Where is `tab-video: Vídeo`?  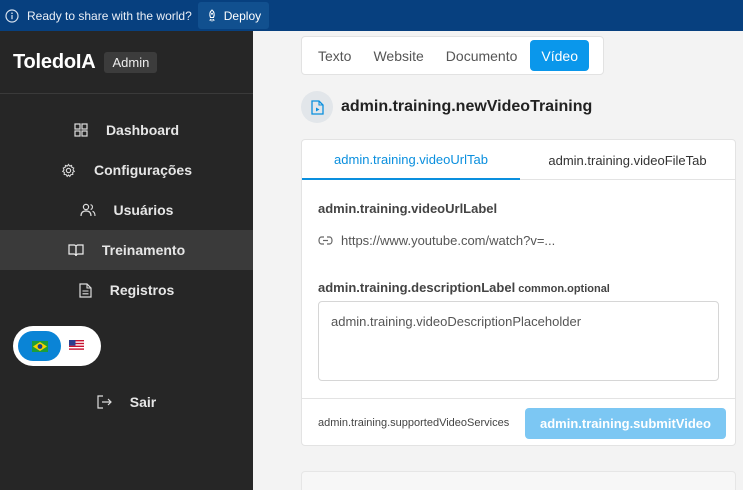 tab-video: Vídeo is located at coordinates (559, 55).